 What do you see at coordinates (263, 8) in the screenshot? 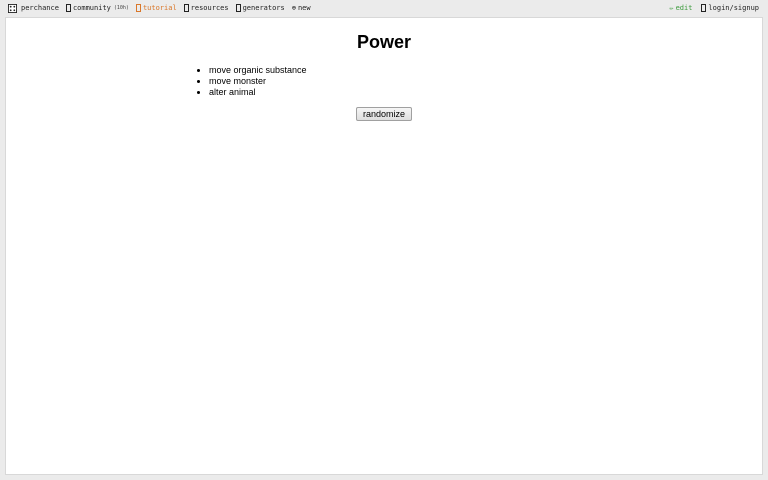
I see `nav-generators-label: generators` at bounding box center [263, 8].